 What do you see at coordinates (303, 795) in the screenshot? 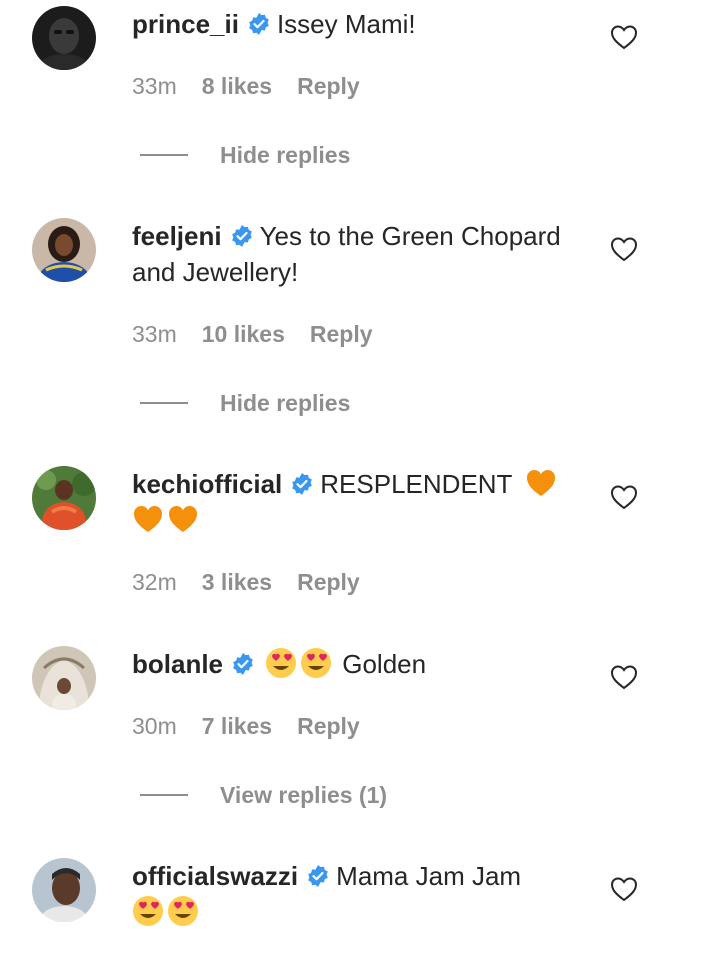
I see `replies-toggle-label: View replies (1)` at bounding box center [303, 795].